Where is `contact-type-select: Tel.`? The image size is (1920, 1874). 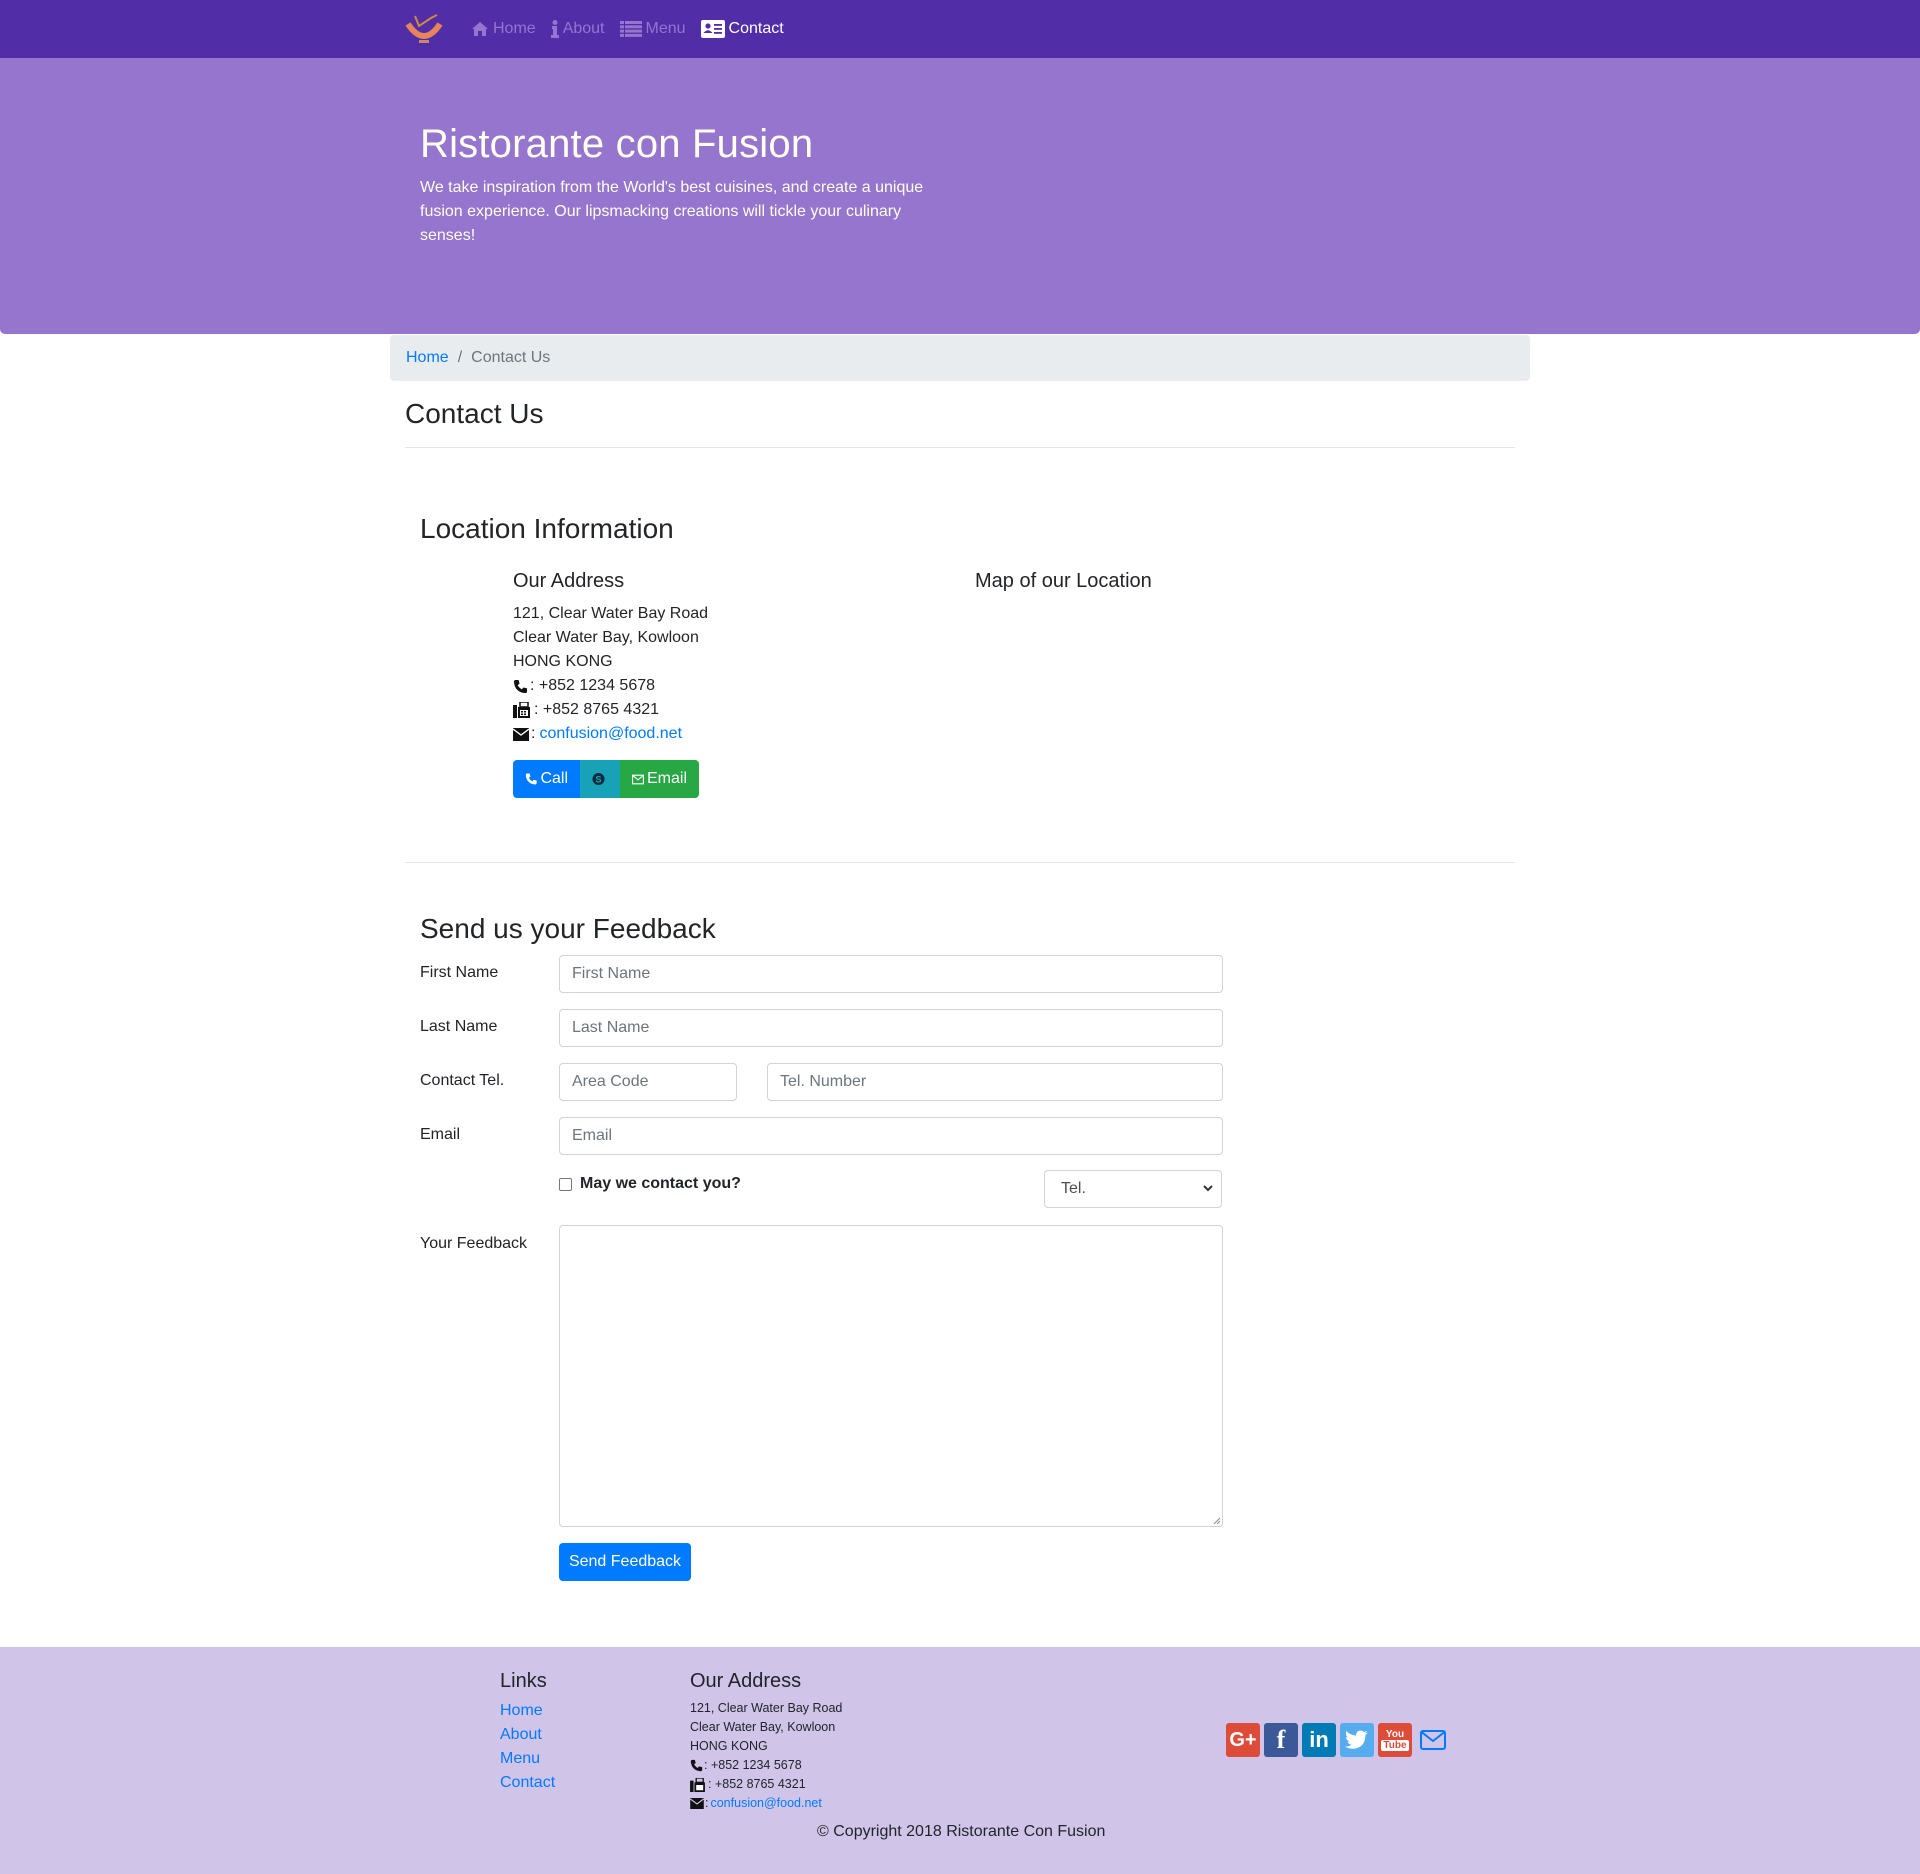 contact-type-select: Tel. is located at coordinates (1133, 1189).